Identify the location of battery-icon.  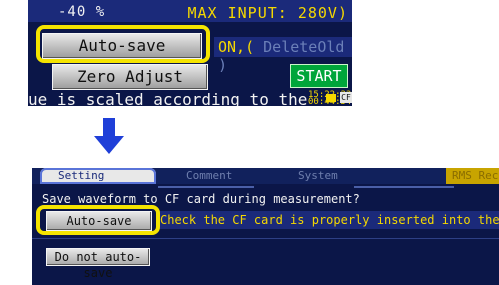
(331, 98).